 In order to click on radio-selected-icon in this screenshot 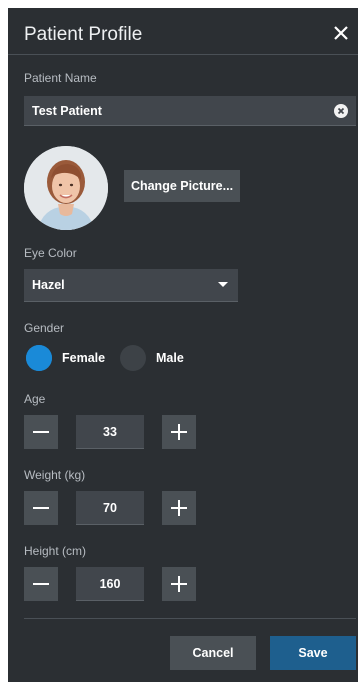, I will do `click(39, 358)`.